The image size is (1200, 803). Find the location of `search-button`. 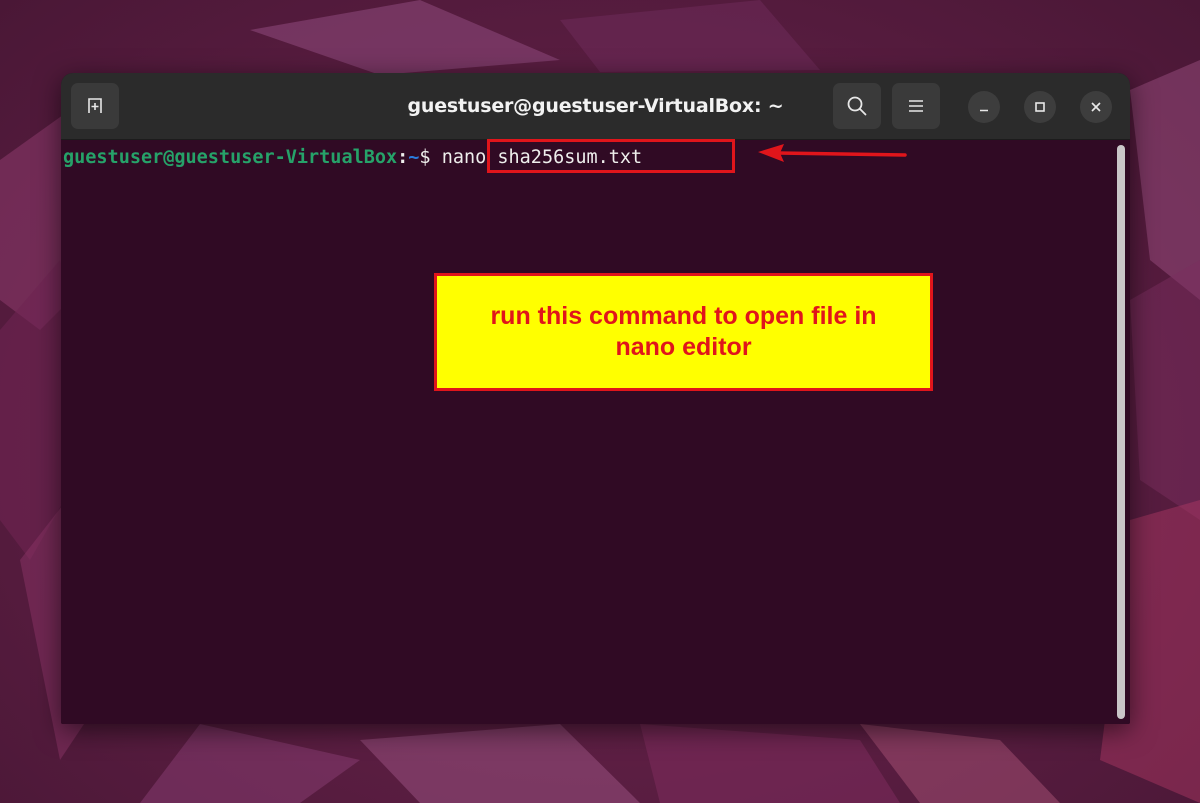

search-button is located at coordinates (857, 106).